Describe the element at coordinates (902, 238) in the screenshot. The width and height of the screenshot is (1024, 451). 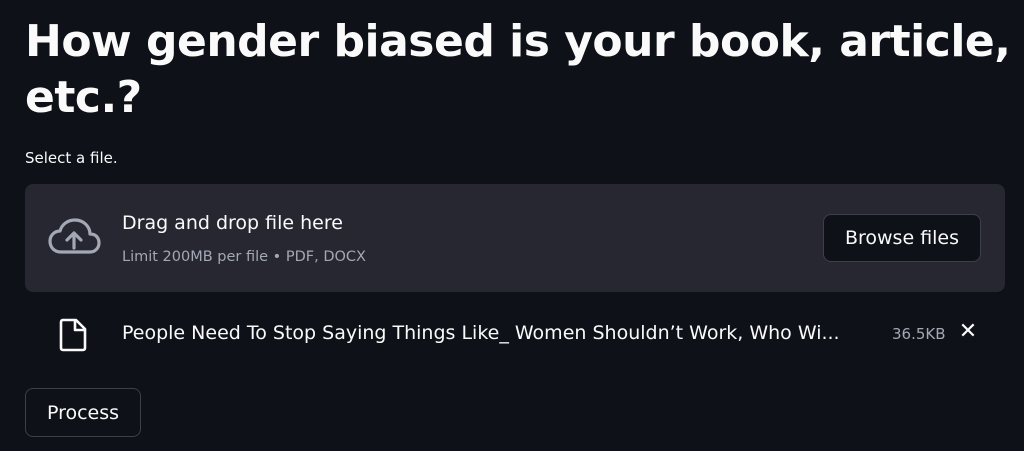
I see `browse-files-button: Browse files` at that location.